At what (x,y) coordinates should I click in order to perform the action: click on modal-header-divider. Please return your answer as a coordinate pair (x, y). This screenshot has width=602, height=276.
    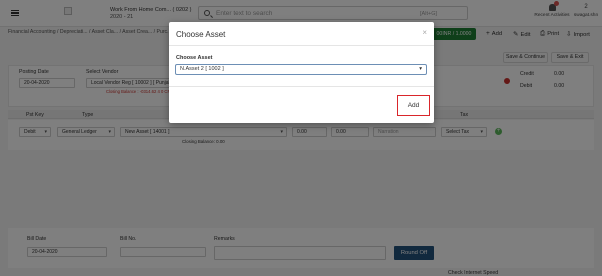
    Looking at the image, I should click on (301, 45).